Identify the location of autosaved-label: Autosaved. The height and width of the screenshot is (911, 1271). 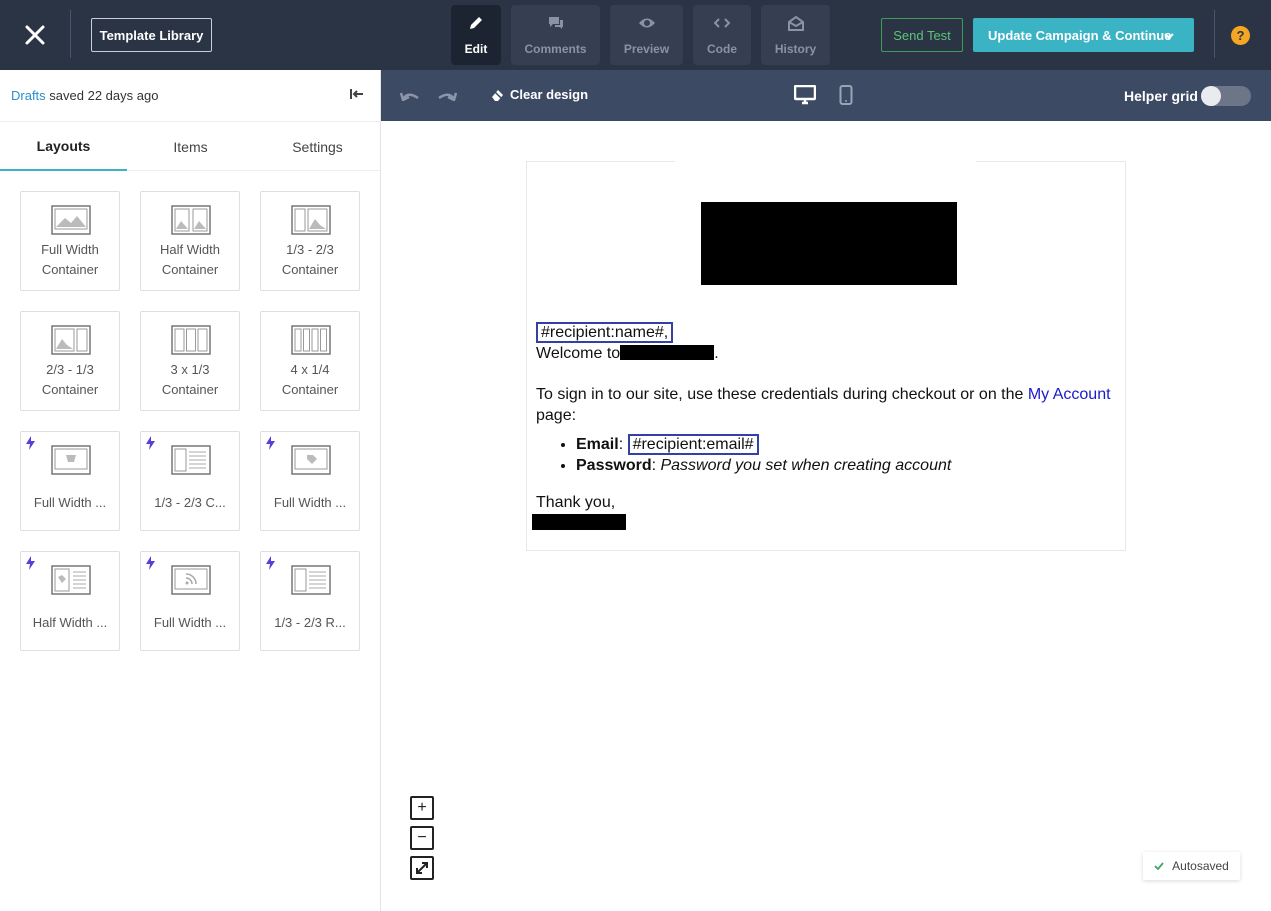
(1200, 866).